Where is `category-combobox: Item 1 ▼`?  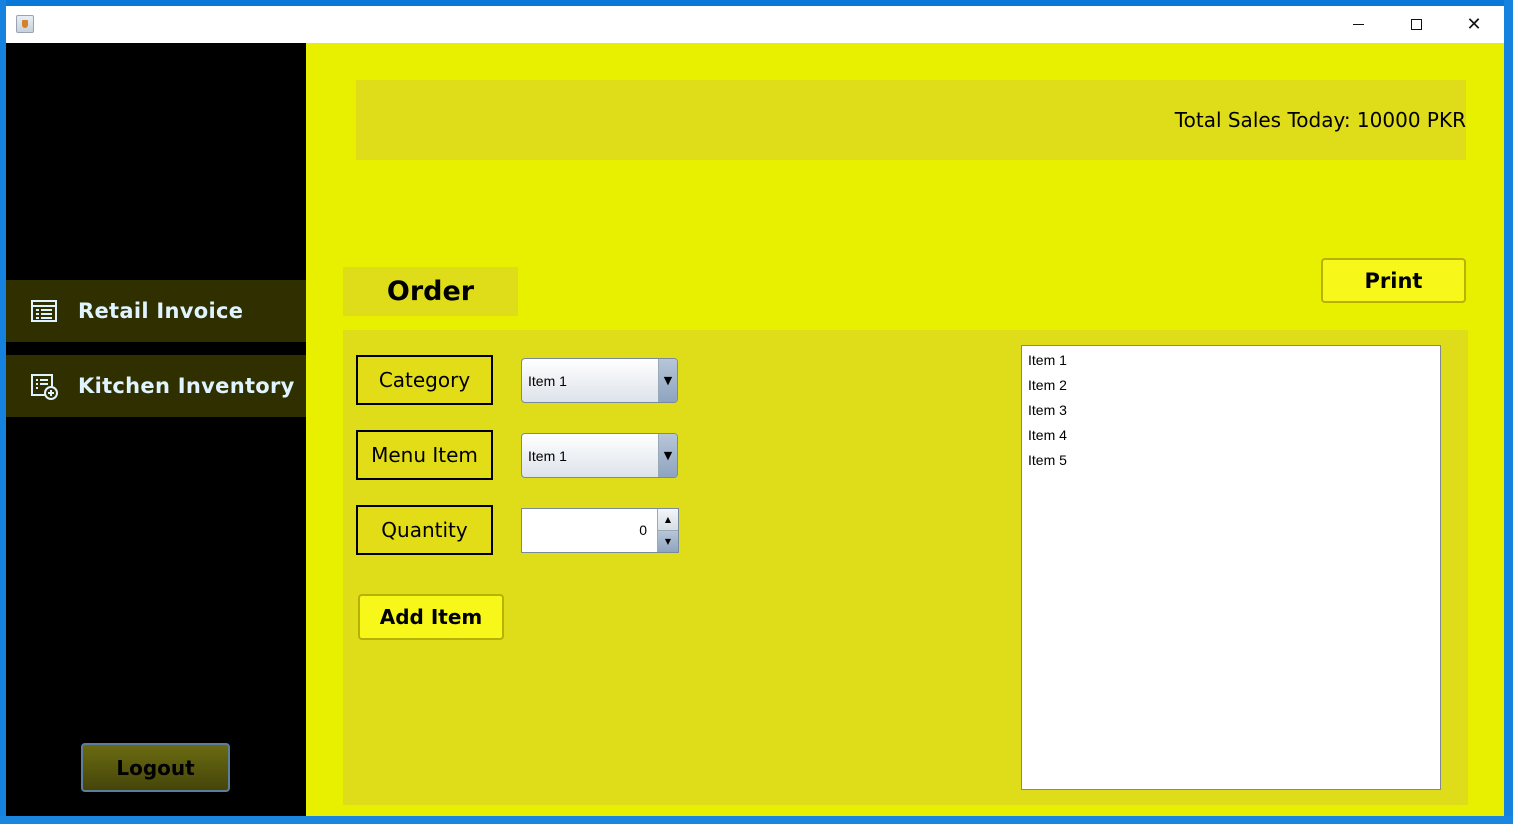
category-combobox: Item 1 ▼ is located at coordinates (599, 380).